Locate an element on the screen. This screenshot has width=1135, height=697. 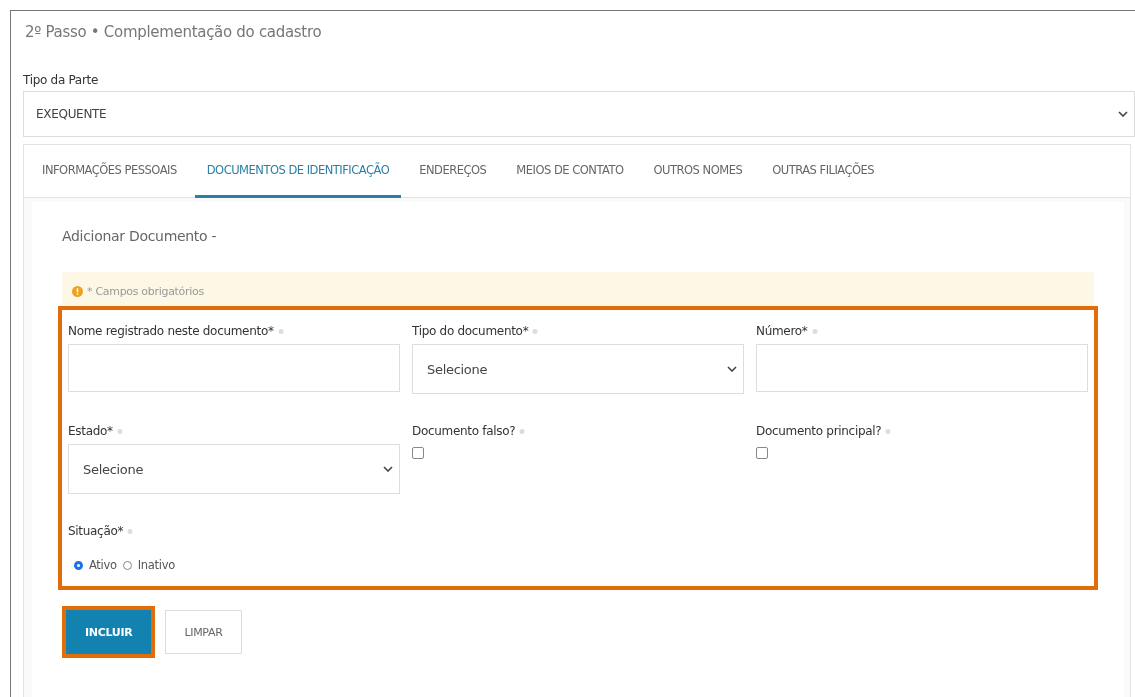
tab: INFORMAÇÕES PESSOAIS is located at coordinates (109, 171).